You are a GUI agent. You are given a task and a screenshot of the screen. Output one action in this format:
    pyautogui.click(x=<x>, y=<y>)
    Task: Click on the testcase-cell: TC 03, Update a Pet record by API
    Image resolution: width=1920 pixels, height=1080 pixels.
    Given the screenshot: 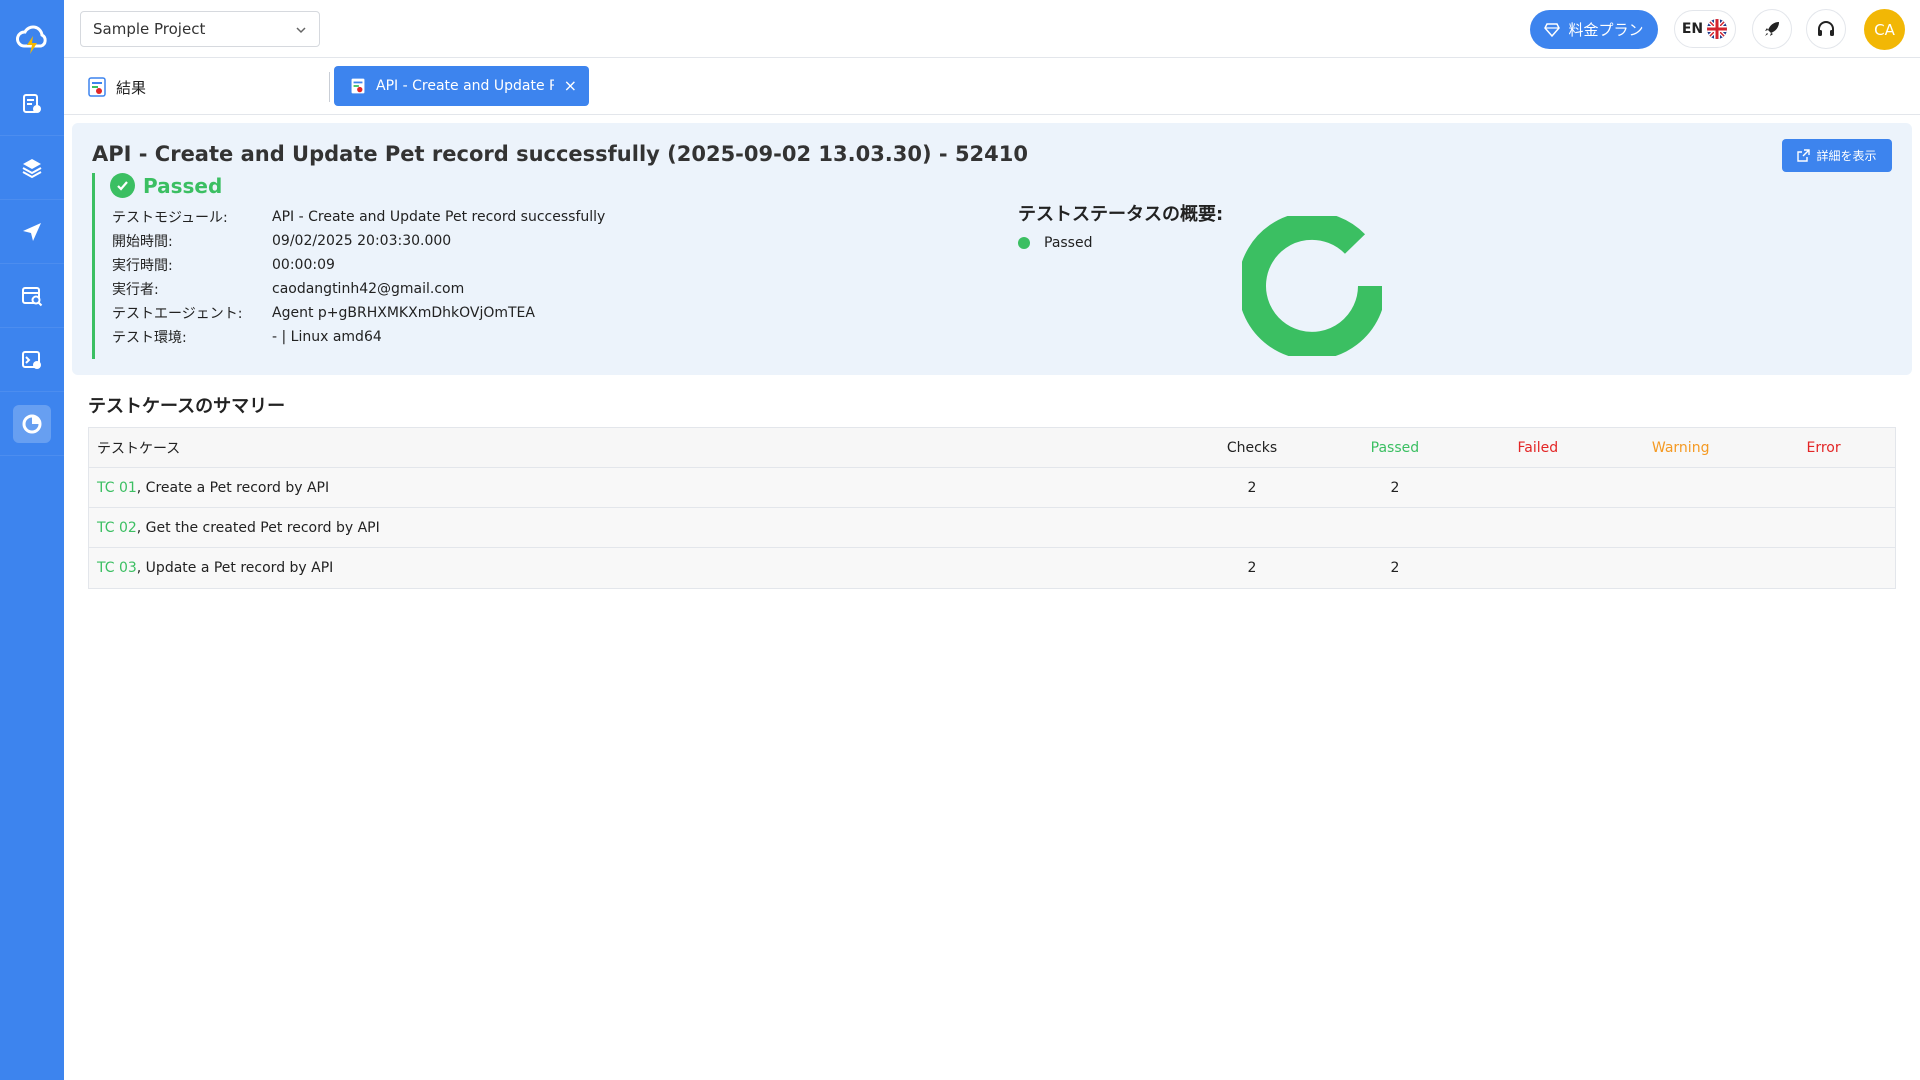 What is the action you would take?
    pyautogui.click(x=635, y=568)
    